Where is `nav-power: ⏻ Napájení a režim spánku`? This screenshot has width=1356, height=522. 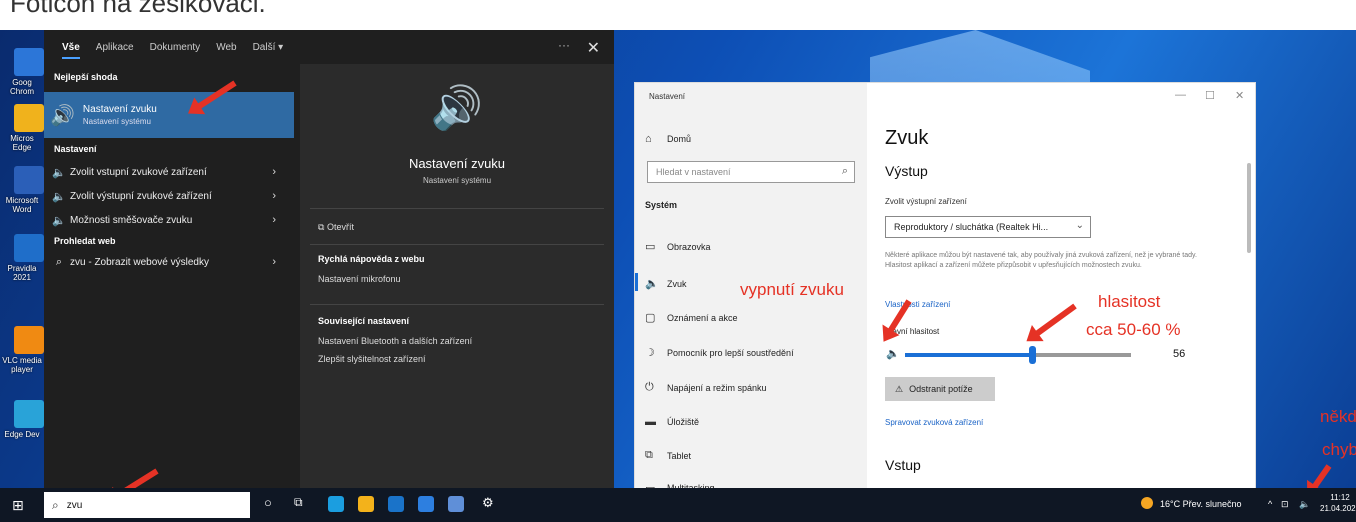 nav-power: ⏻ Napájení a režim spánku is located at coordinates (706, 387).